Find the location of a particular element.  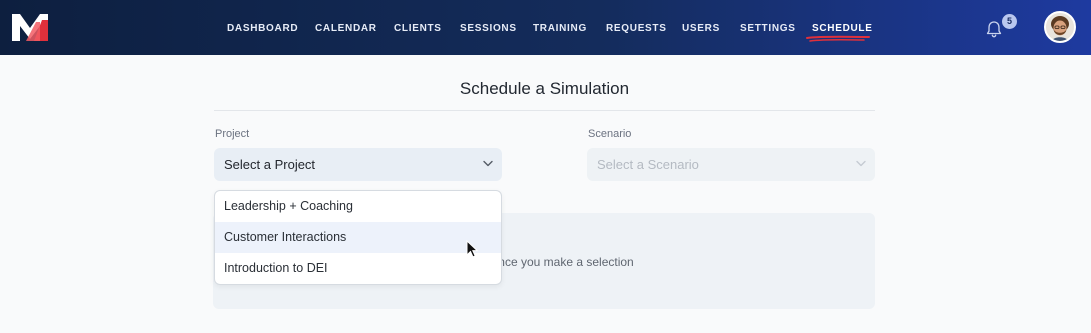

nav-users: USERS is located at coordinates (701, 28).